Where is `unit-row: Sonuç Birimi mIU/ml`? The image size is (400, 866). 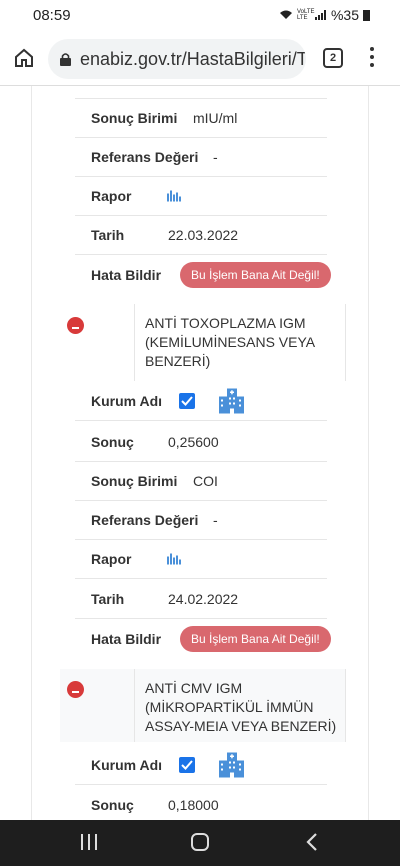
unit-row: Sonuç Birimi mIU/ml is located at coordinates (201, 118).